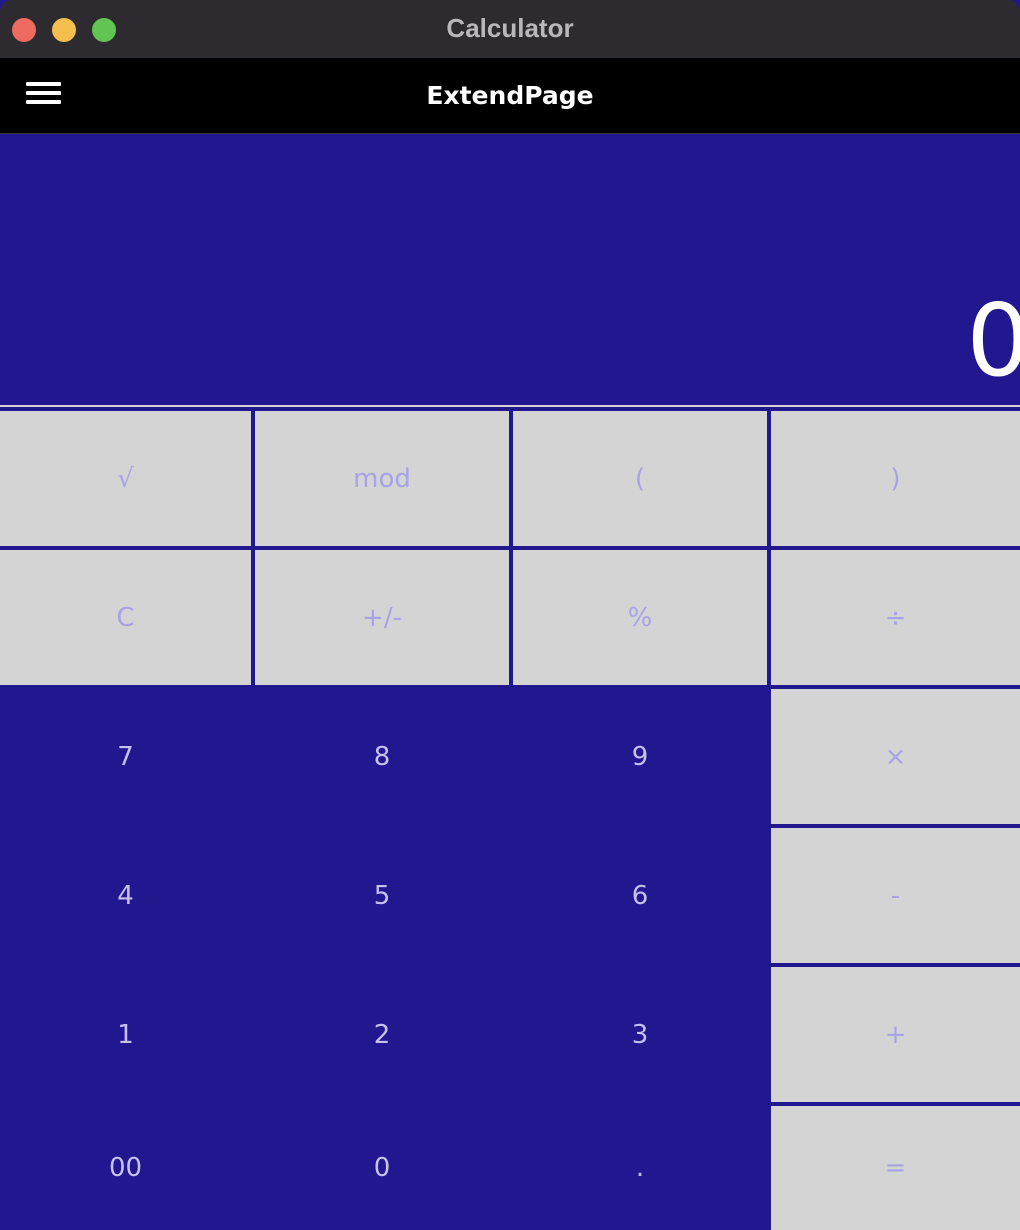 The image size is (1020, 1230). What do you see at coordinates (382, 895) in the screenshot?
I see `digit-5-button: 5` at bounding box center [382, 895].